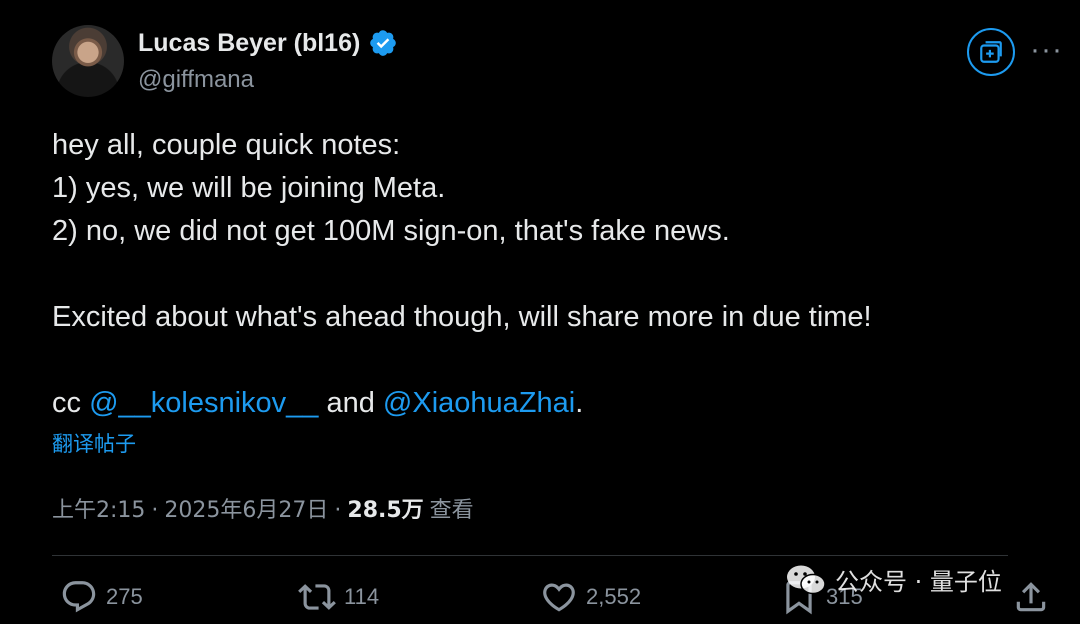 Image resolution: width=1080 pixels, height=624 pixels. I want to click on view-count: 28.5万, so click(385, 510).